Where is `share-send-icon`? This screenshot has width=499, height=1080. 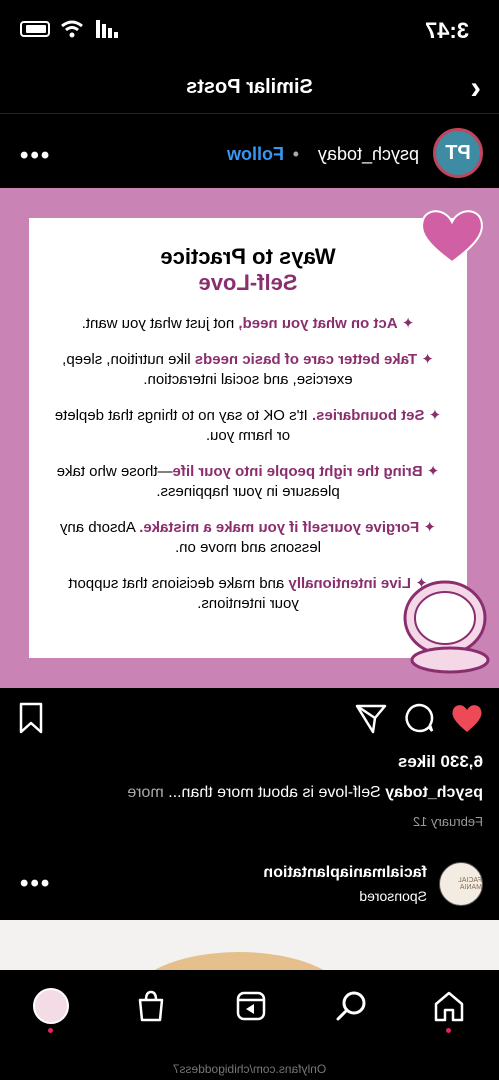
share-send-icon is located at coordinates (371, 718).